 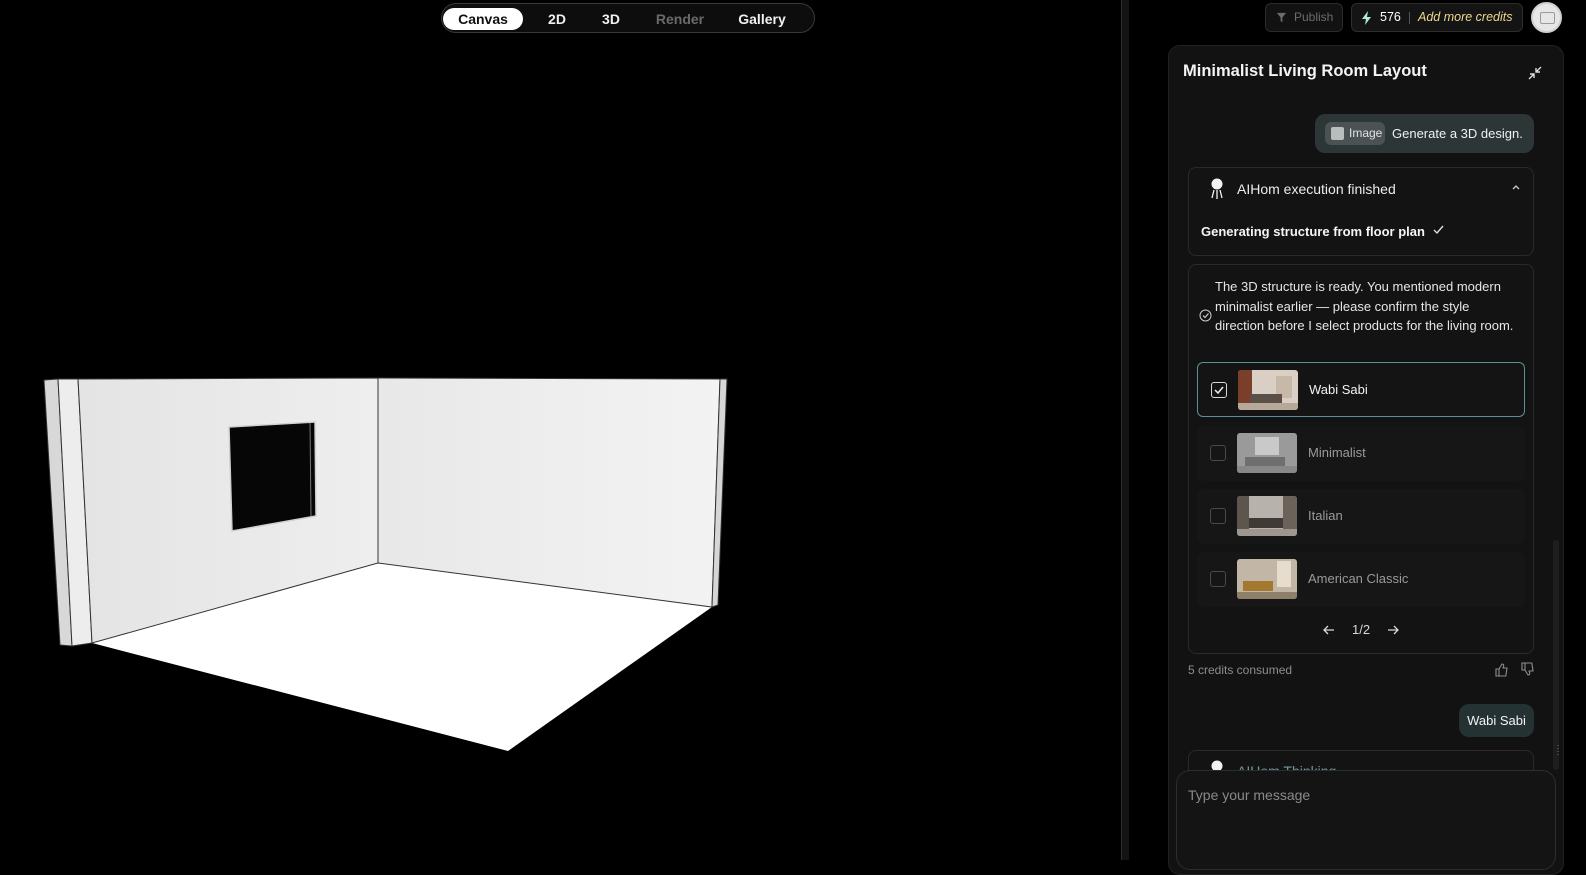 I want to click on image-attachment-chip: Image, so click(x=1355, y=133).